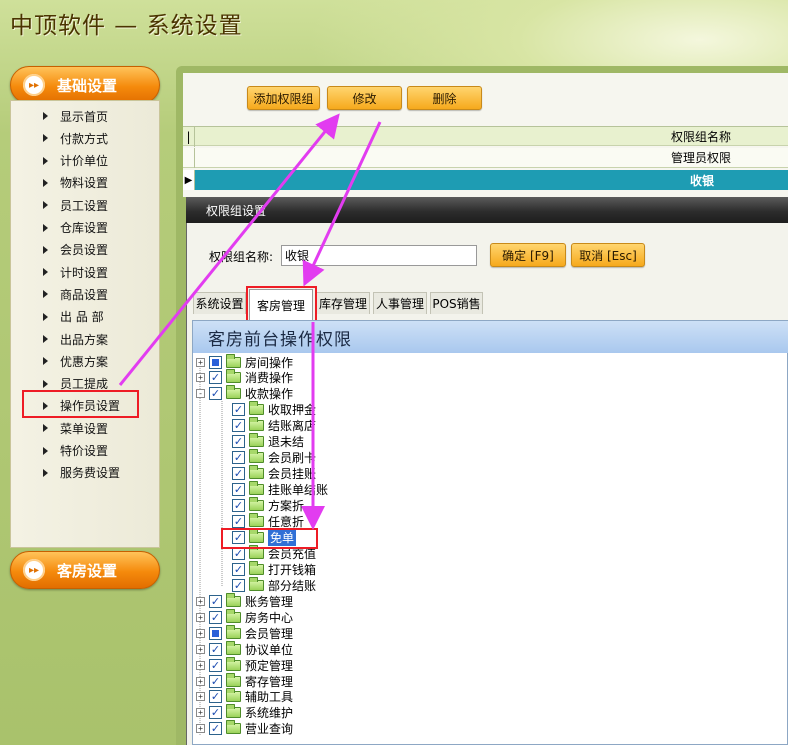 Image resolution: width=788 pixels, height=745 pixels. What do you see at coordinates (200, 394) in the screenshot?
I see `collapse-icon: -` at bounding box center [200, 394].